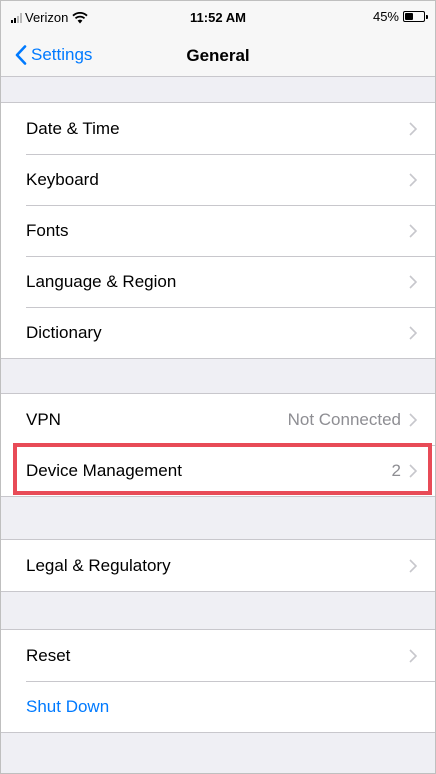 The height and width of the screenshot is (774, 436). Describe the element at coordinates (43, 419) in the screenshot. I see `row-label: VPN` at that location.